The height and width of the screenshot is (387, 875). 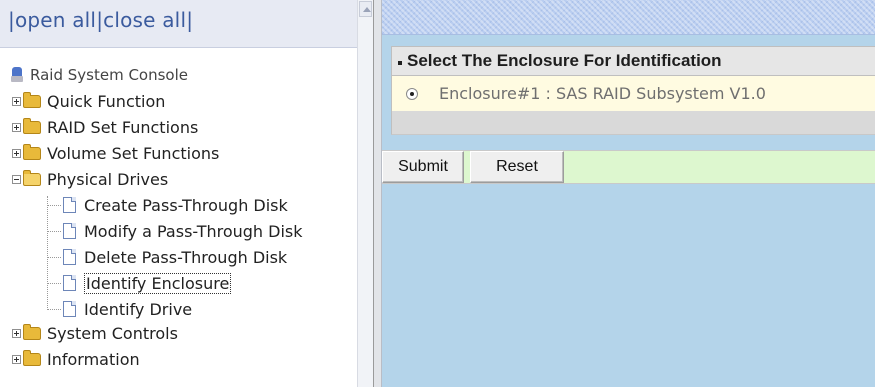 I want to click on panel-title: Select The Enclosure For Identification, so click(x=564, y=60).